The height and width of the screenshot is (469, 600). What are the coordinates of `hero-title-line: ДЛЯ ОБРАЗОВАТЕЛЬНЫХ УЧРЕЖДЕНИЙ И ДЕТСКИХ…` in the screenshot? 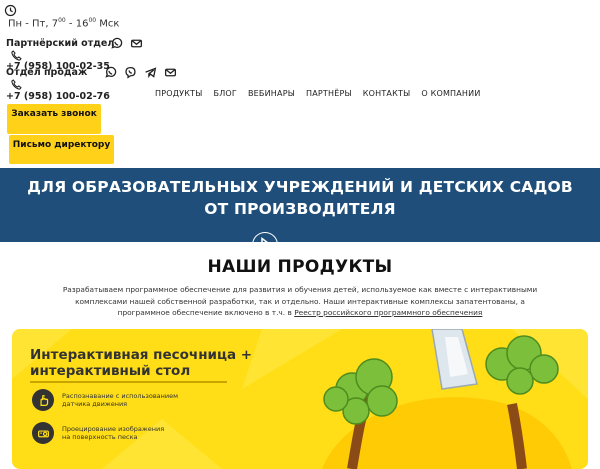 It's located at (300, 187).